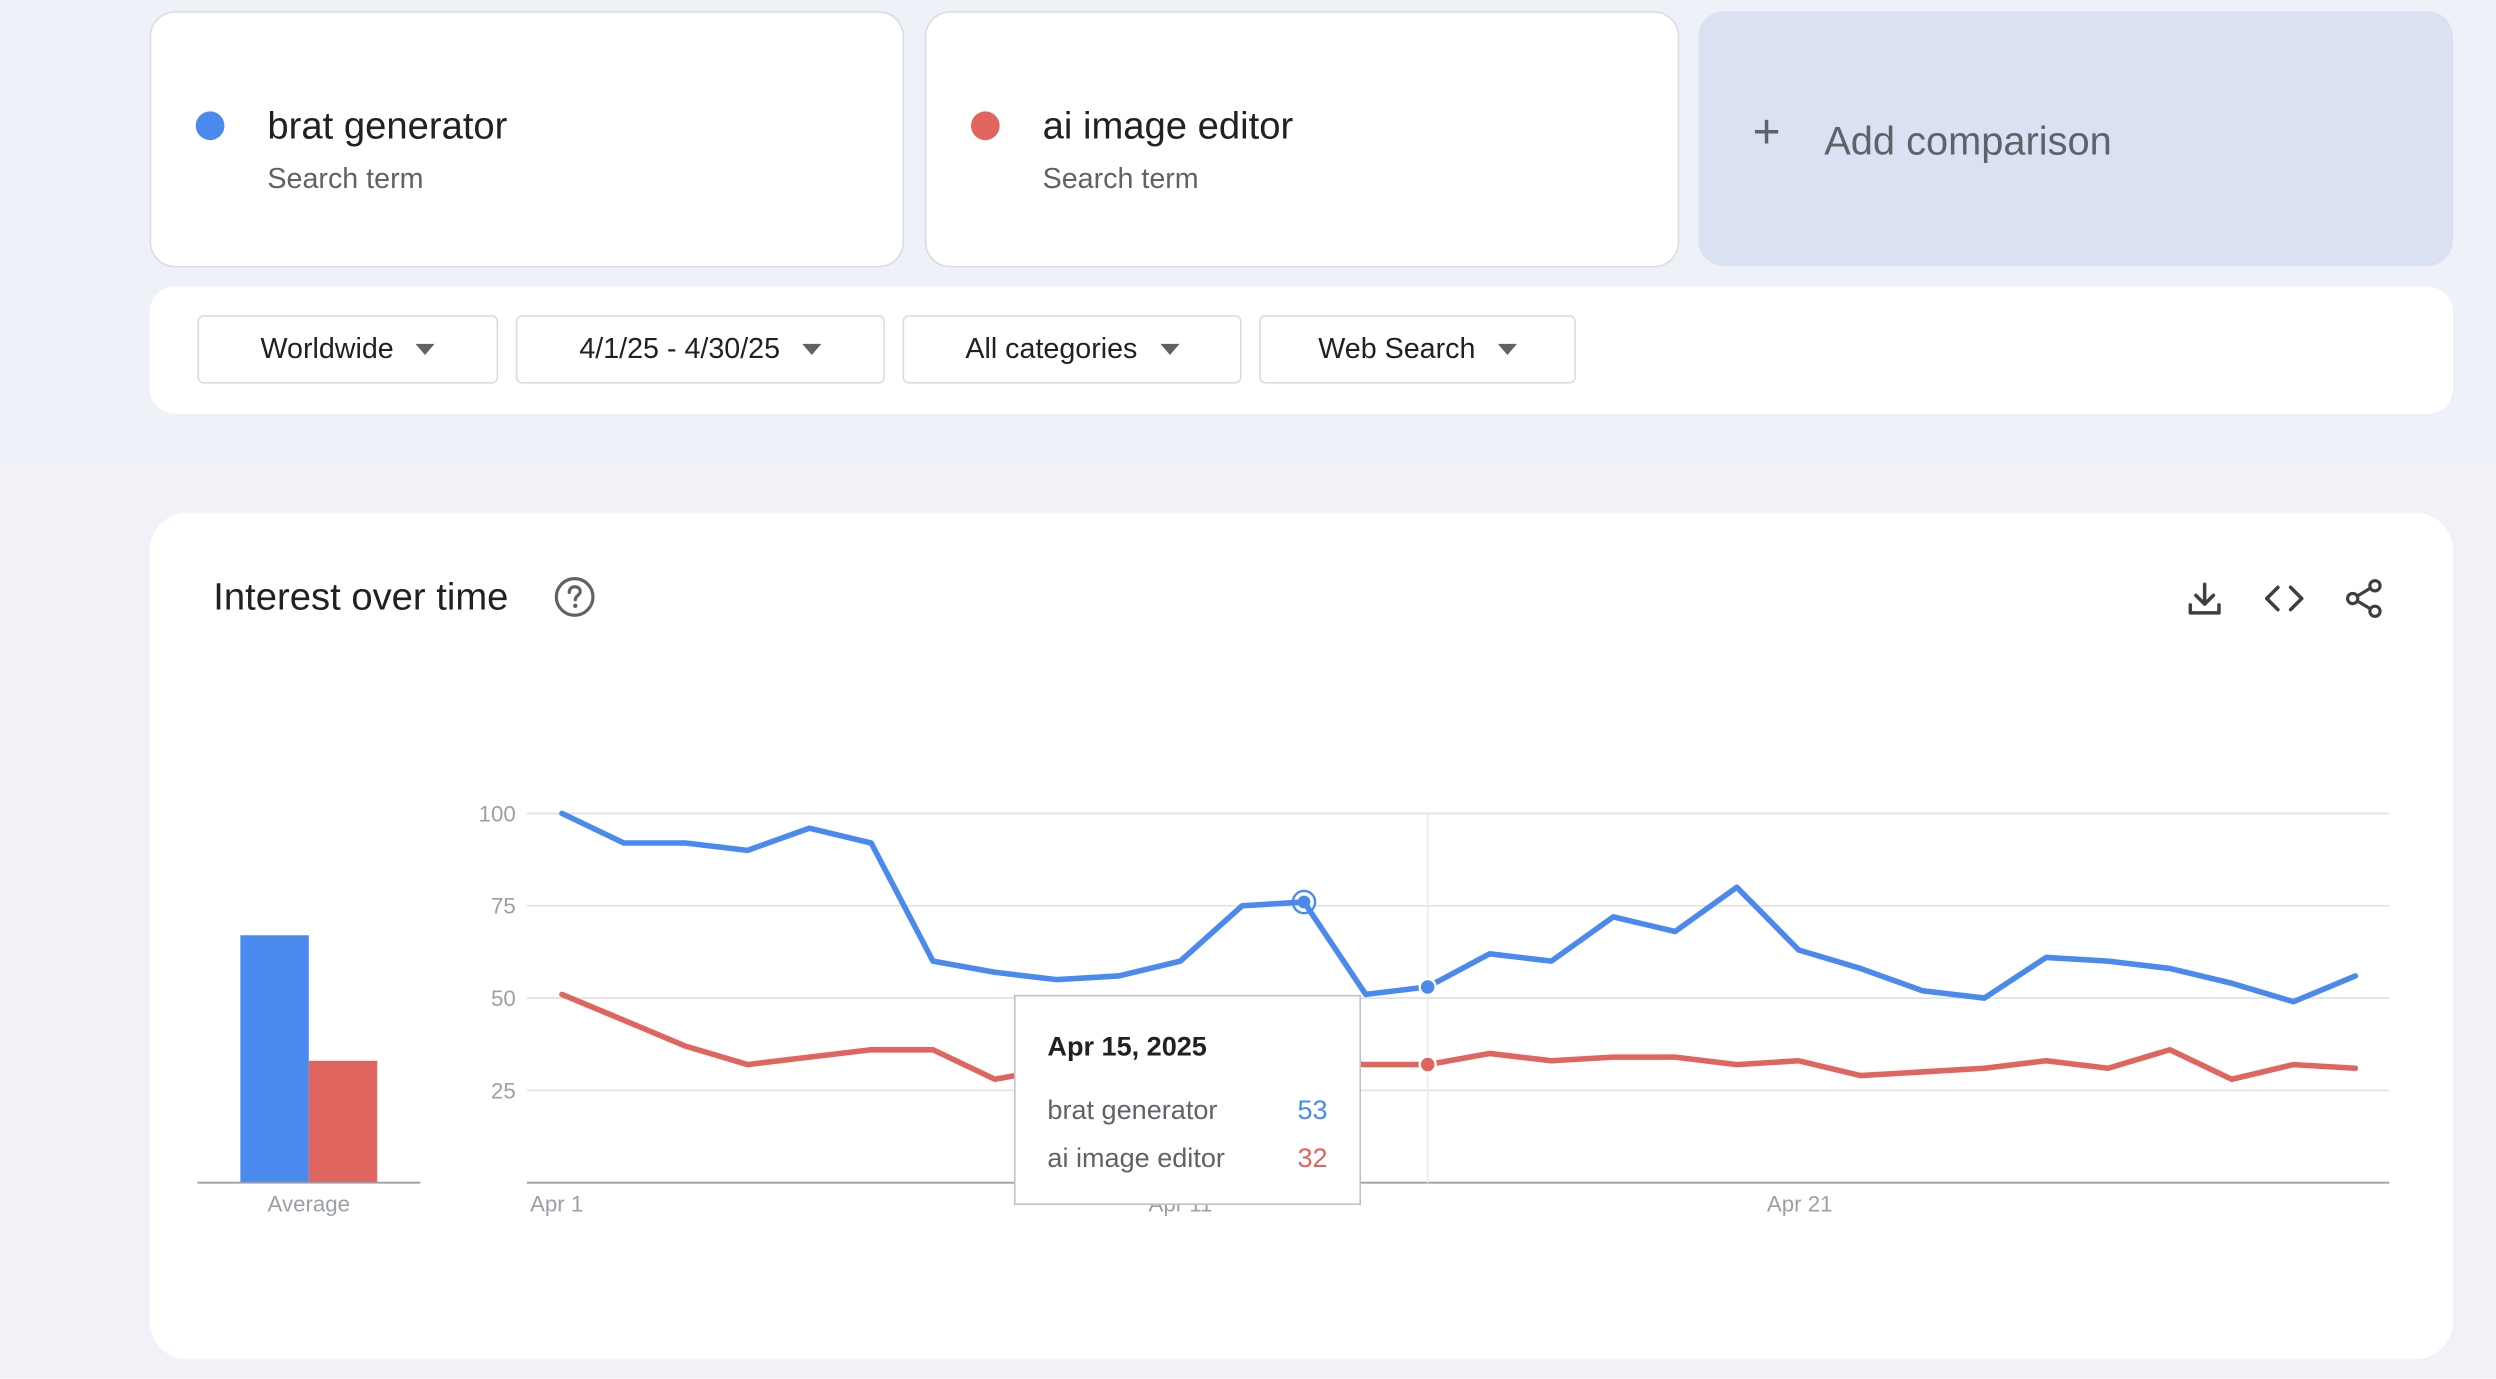 Image resolution: width=2496 pixels, height=1379 pixels. I want to click on series-line-ai-image-editor, so click(1459, 1037).